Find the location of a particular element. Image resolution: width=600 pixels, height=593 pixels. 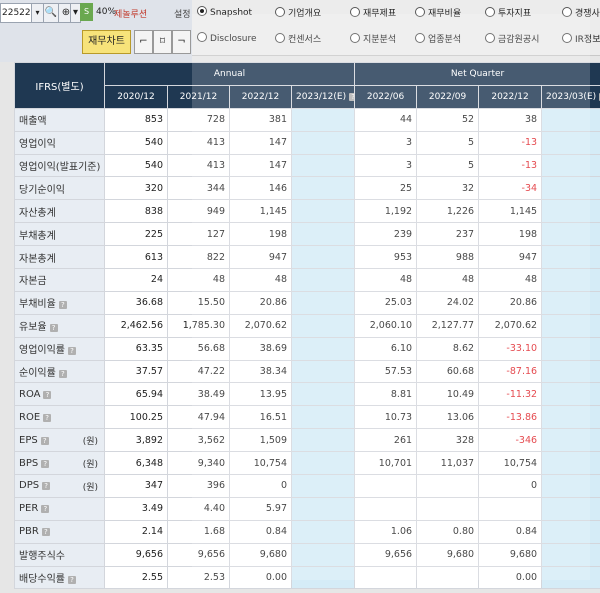

radio-option-9: 업종분석 is located at coordinates (438, 38).